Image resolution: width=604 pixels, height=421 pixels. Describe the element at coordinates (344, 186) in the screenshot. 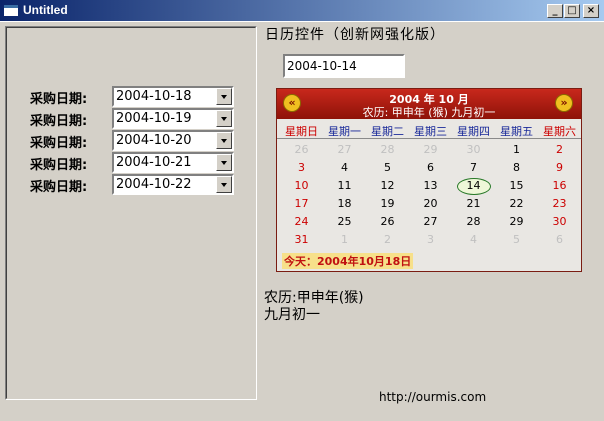

I see `day-cell: 11` at that location.